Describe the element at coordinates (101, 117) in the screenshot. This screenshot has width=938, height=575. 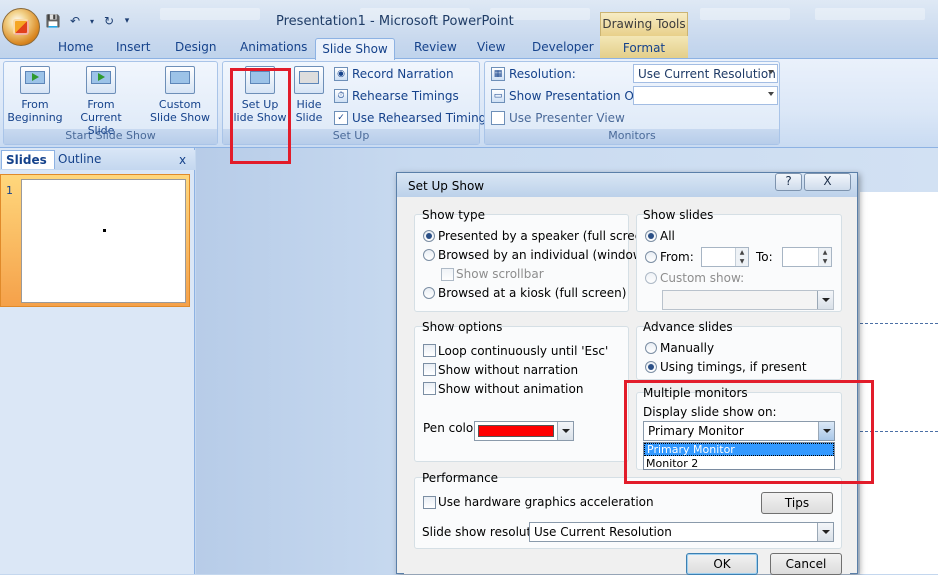
I see `from-current-slide-label: From Current Slide` at that location.